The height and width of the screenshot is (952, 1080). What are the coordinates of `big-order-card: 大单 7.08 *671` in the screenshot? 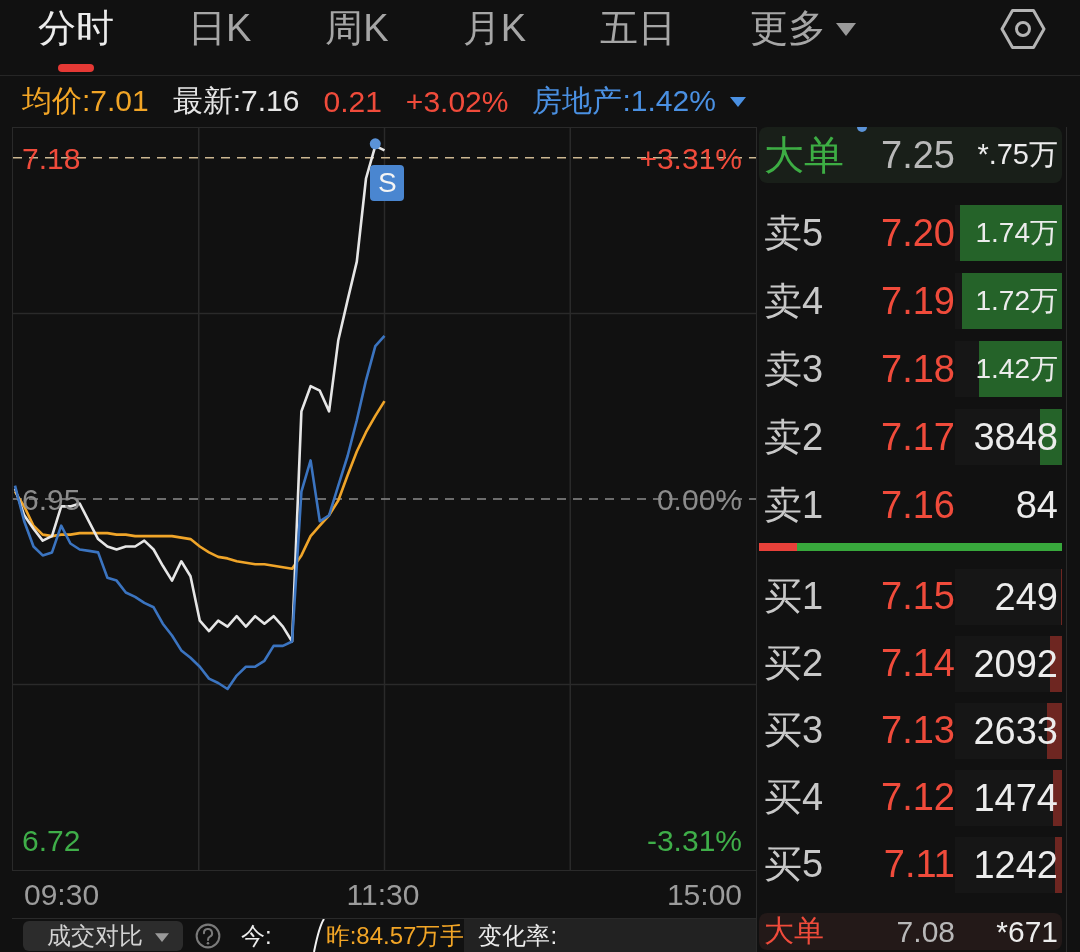 It's located at (910, 931).